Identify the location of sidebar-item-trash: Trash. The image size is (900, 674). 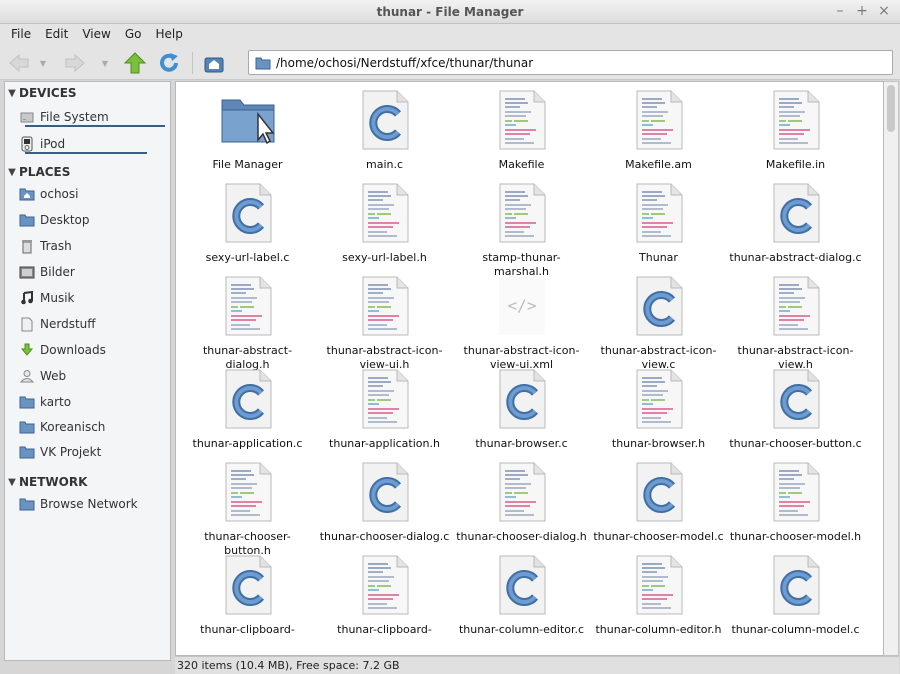
(94, 246).